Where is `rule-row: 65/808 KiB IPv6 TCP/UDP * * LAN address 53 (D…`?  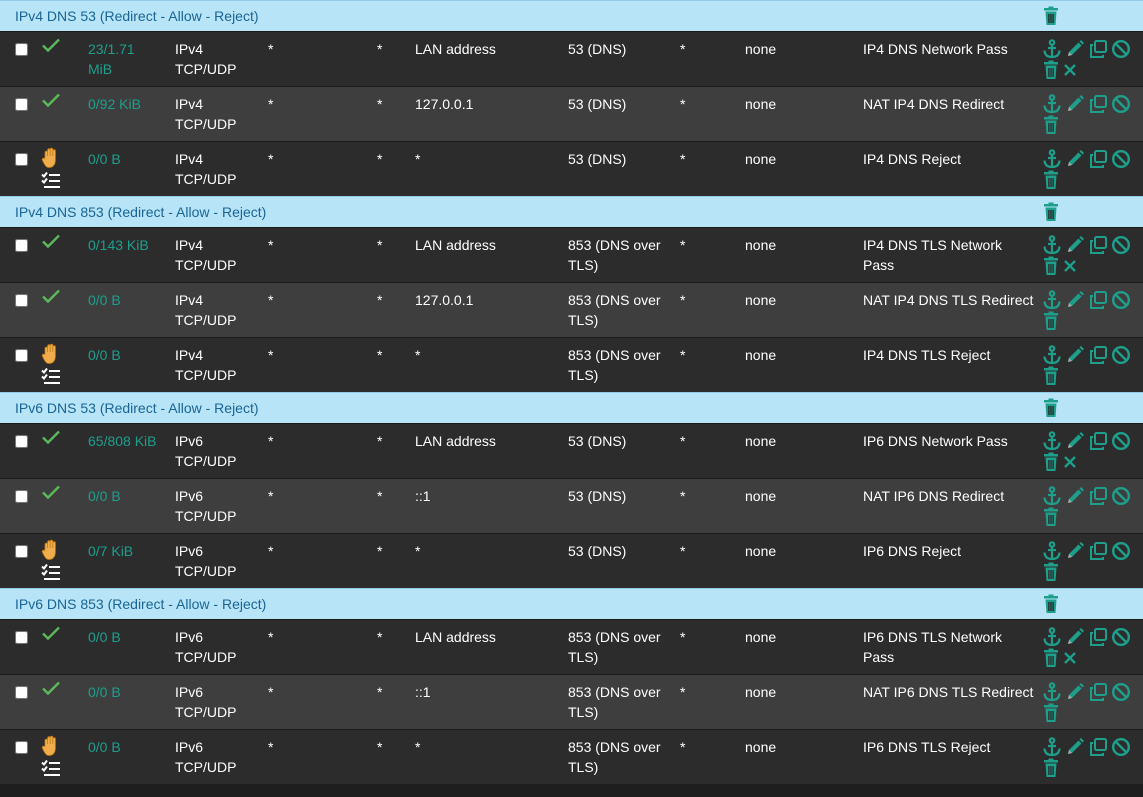 rule-row: 65/808 KiB IPv6 TCP/UDP * * LAN address 53 (D… is located at coordinates (571, 450).